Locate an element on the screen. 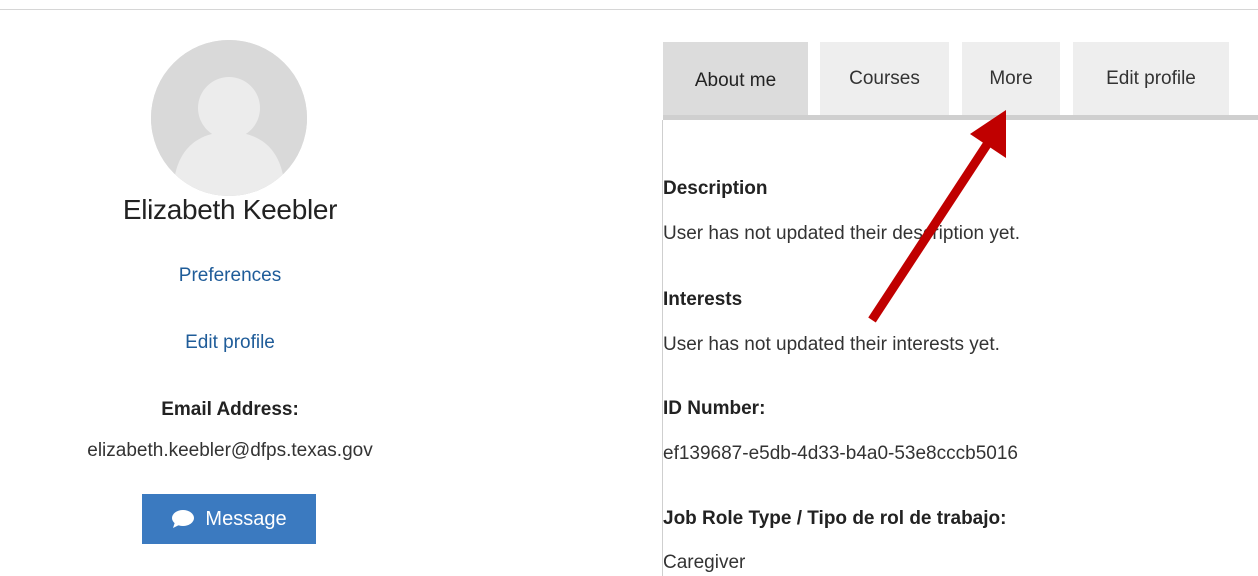  tab-about-me: About me is located at coordinates (735, 81).